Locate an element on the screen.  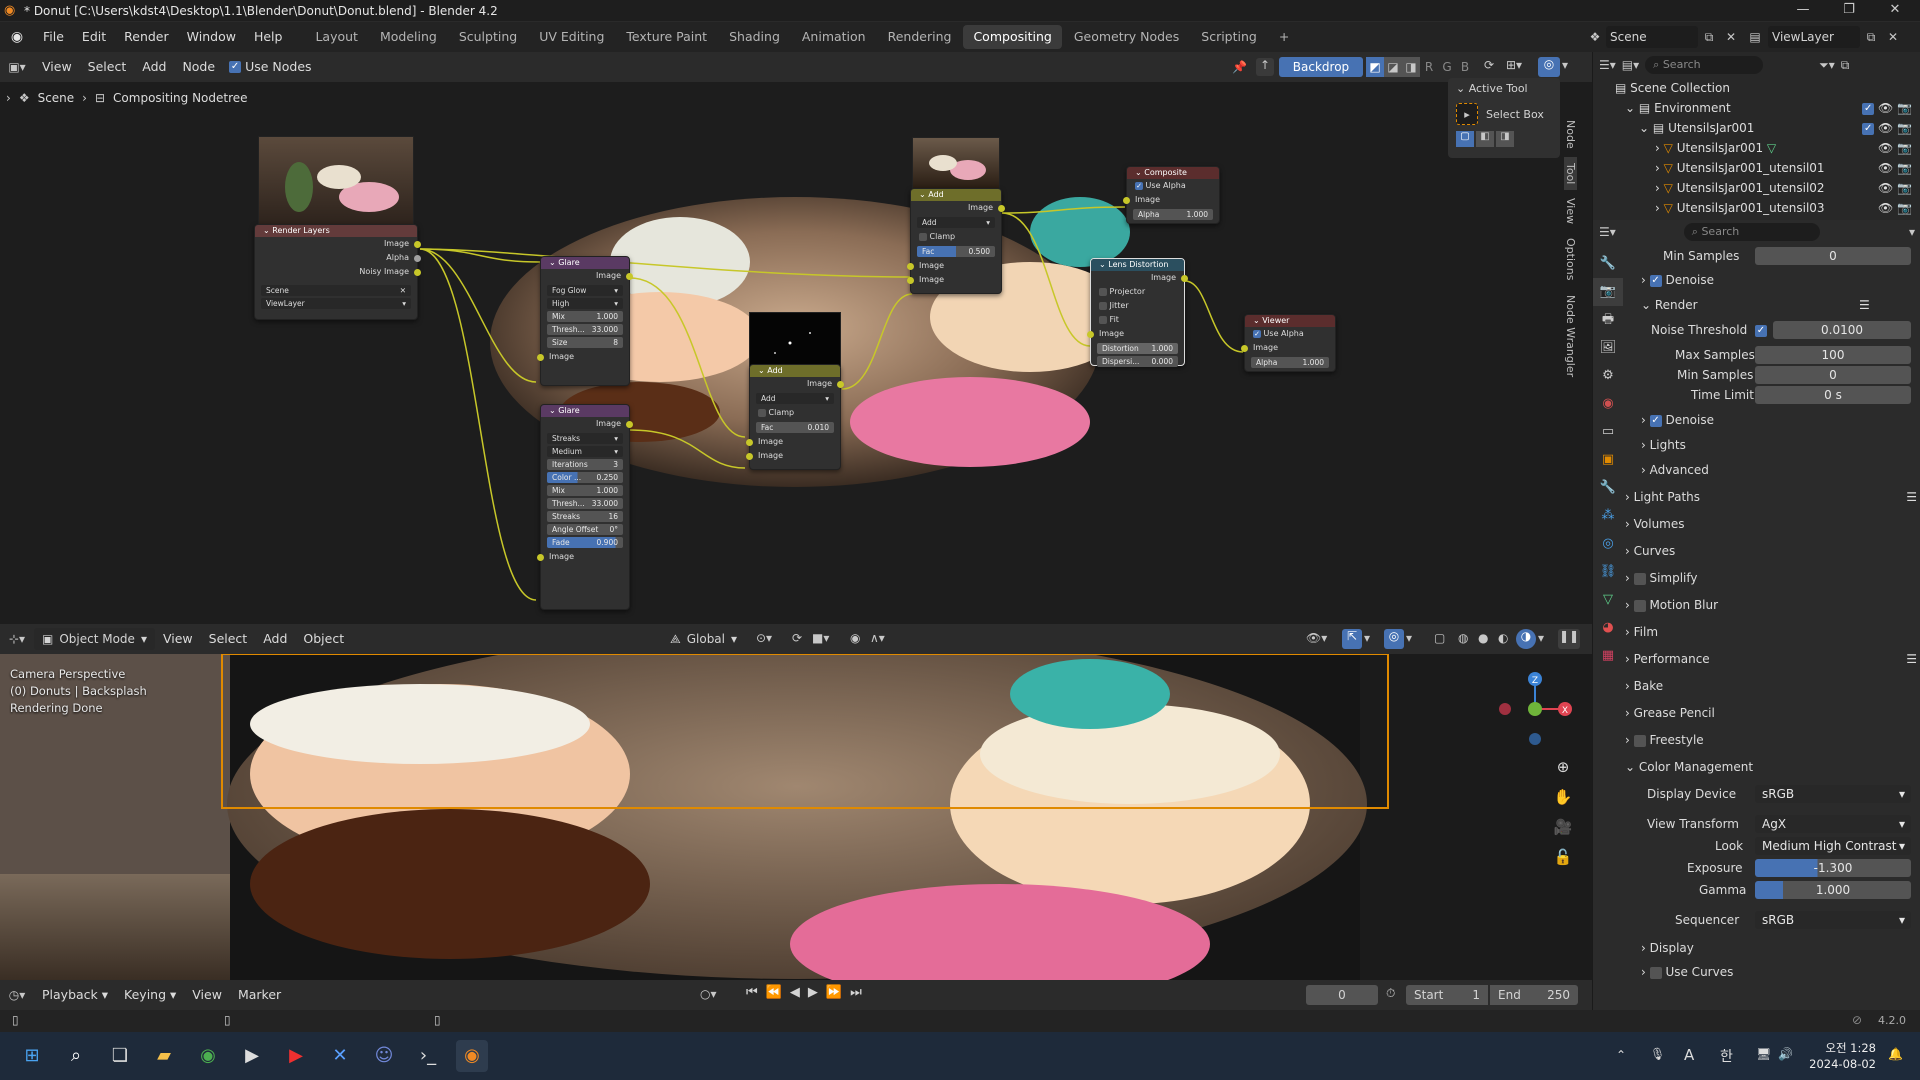
zoom-icon: ⊕ is located at coordinates (1563, 767).